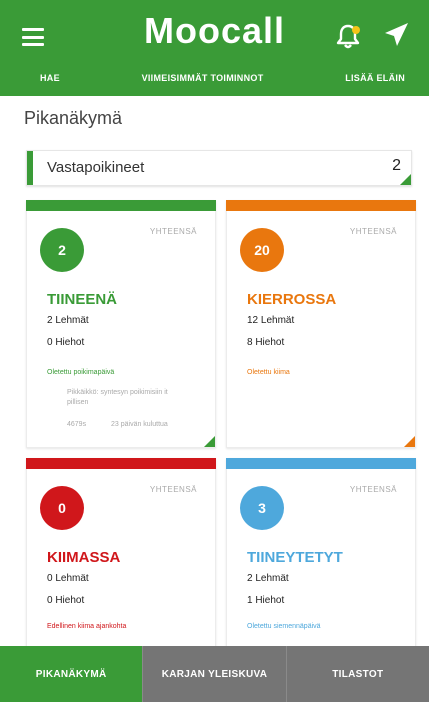 This screenshot has width=429, height=702. I want to click on heifers-count: 1 Hiehot, so click(266, 600).